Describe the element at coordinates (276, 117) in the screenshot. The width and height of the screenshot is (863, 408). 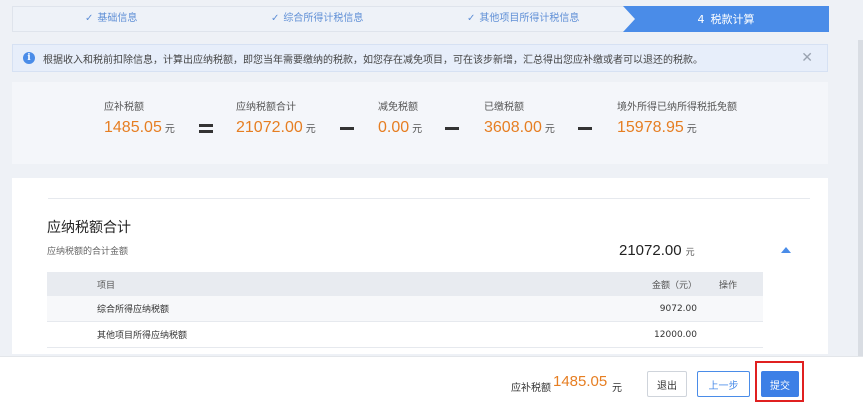
I see `summary-total-tax: 应纳税额合计 21072.00 元` at that location.